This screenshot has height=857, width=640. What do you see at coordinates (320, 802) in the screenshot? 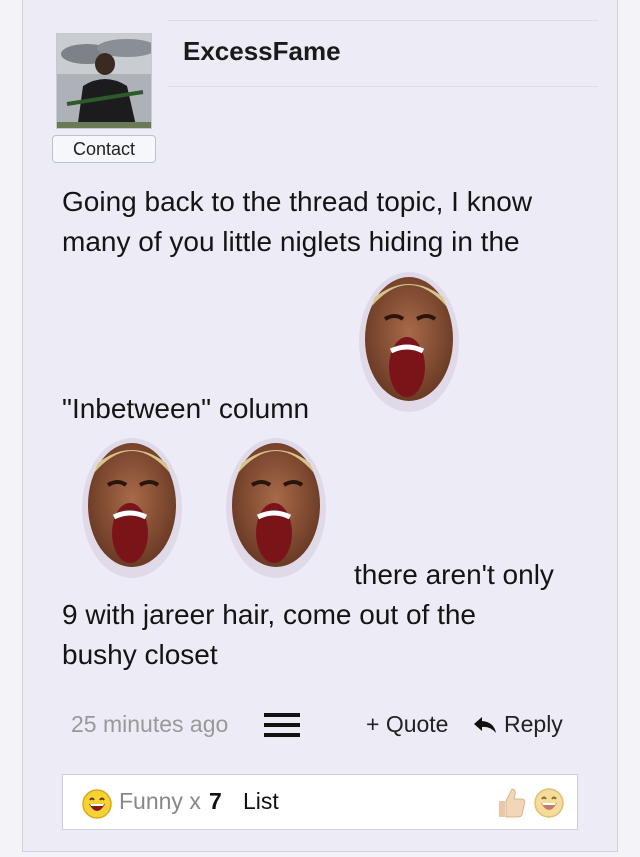
I see `reactions-bar: Funny x 7 List` at bounding box center [320, 802].